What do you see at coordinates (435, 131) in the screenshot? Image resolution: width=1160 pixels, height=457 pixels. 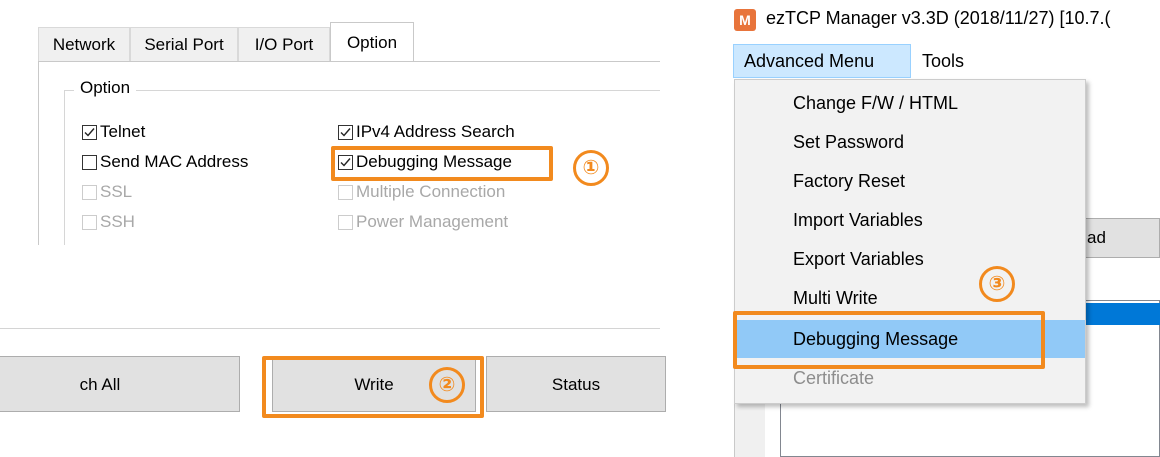 I see `ipv4-address-search-label: IPv4 Address Search` at bounding box center [435, 131].